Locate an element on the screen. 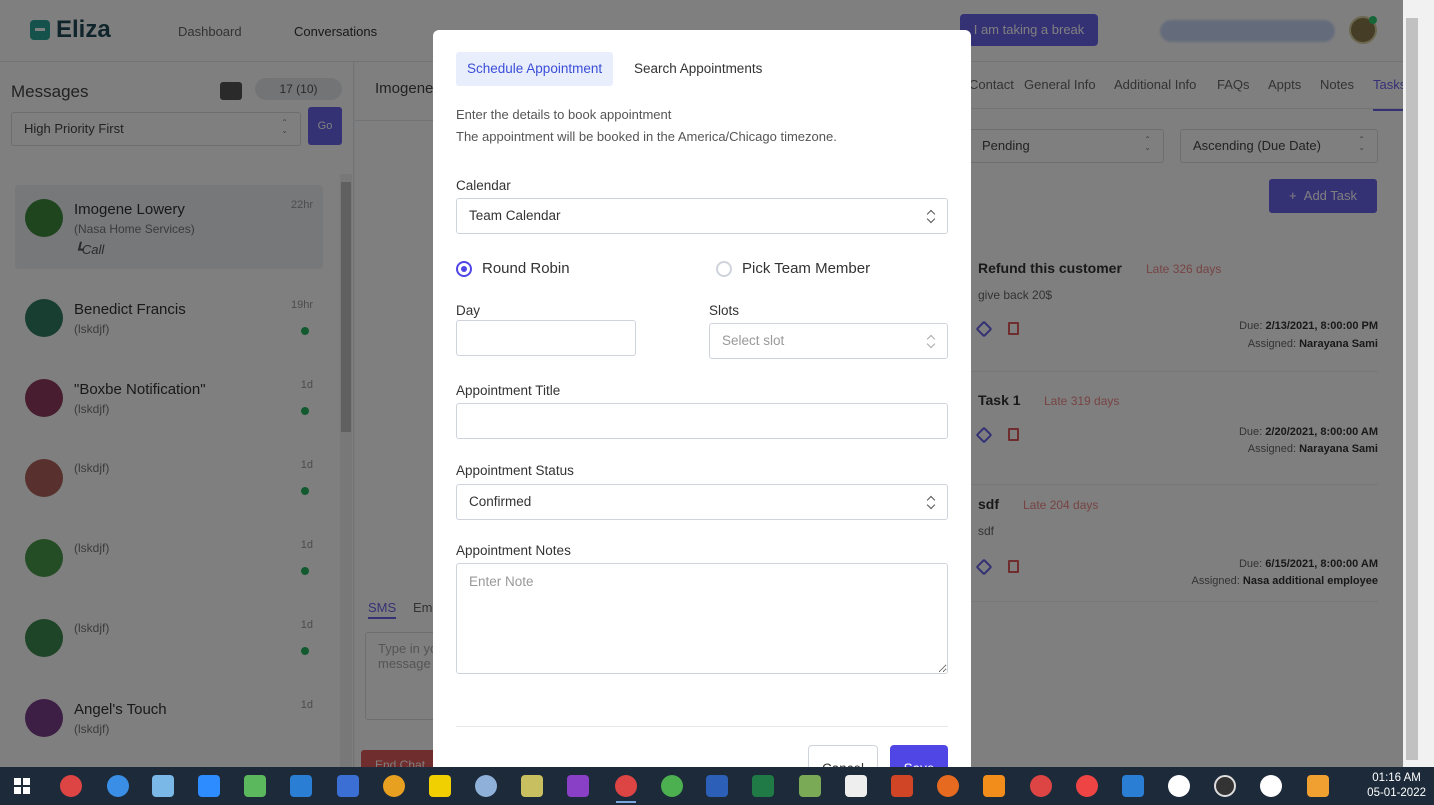 This screenshot has height=805, width=1434. slots-label: Slots is located at coordinates (724, 310).